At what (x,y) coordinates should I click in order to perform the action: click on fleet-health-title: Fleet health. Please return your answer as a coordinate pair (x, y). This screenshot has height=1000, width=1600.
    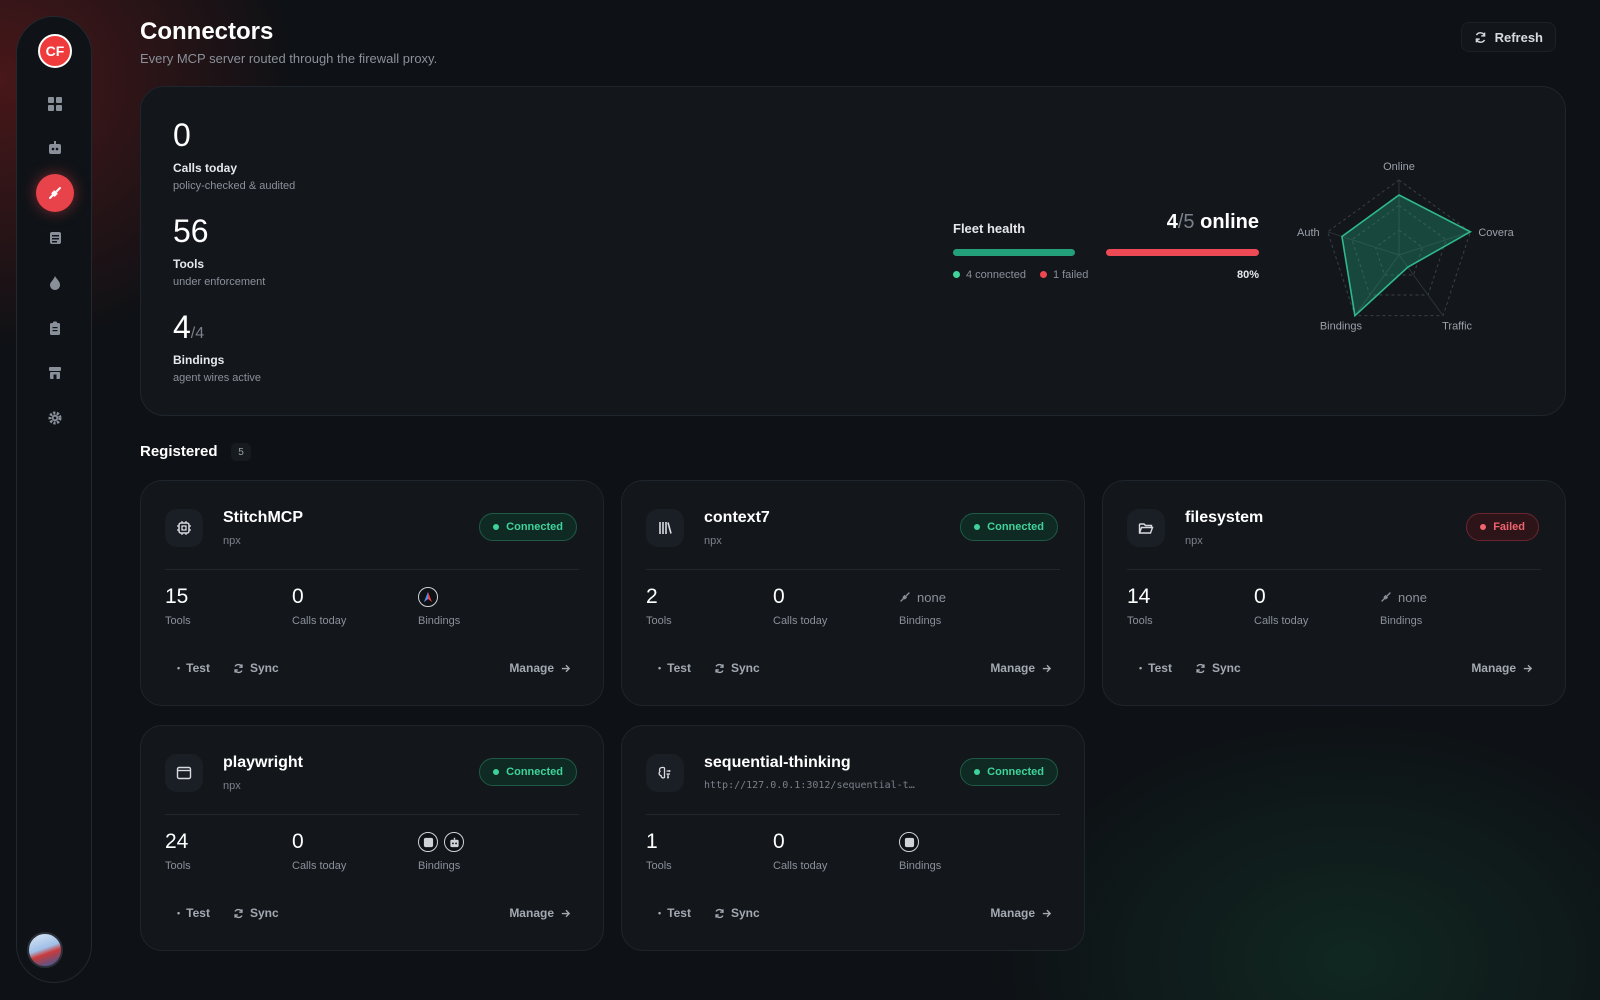
    Looking at the image, I should click on (989, 228).